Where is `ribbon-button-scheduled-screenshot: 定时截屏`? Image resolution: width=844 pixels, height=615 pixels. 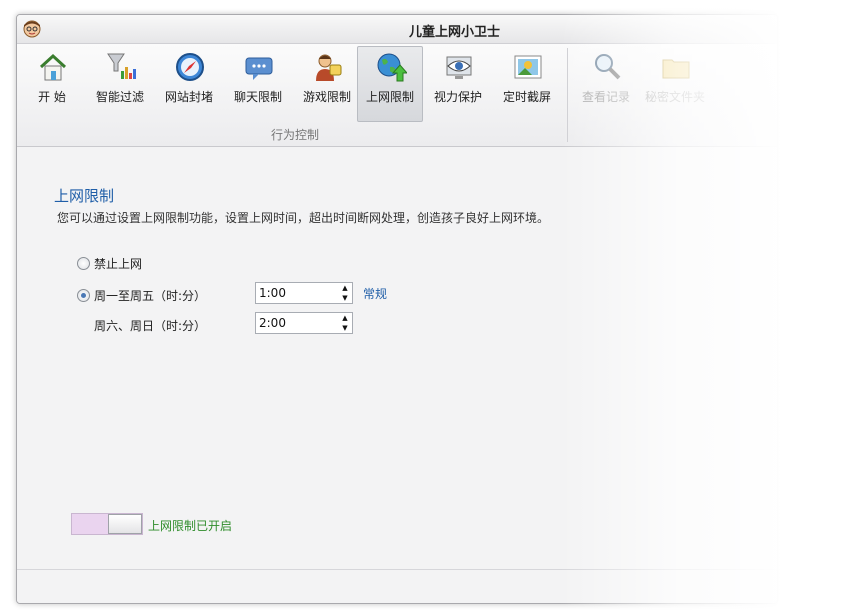
ribbon-button-scheduled-screenshot: 定时截屏 is located at coordinates (527, 84).